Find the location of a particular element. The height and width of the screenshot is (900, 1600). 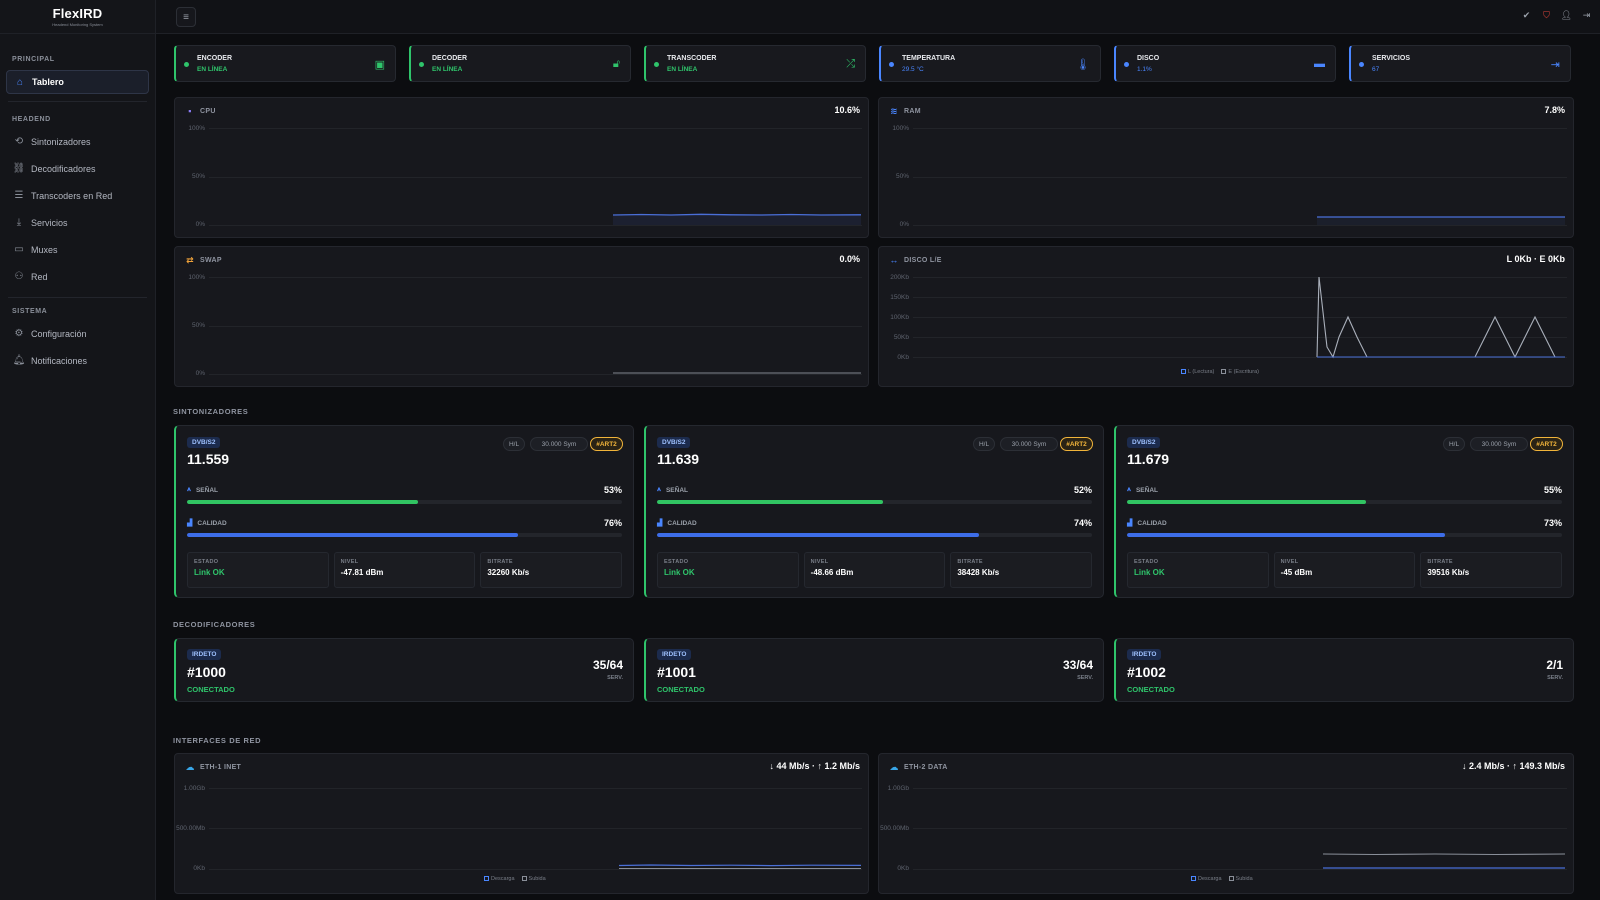

ram-panel: ≋ RAM 7.8% 100% 50% 0% is located at coordinates (1226, 167).